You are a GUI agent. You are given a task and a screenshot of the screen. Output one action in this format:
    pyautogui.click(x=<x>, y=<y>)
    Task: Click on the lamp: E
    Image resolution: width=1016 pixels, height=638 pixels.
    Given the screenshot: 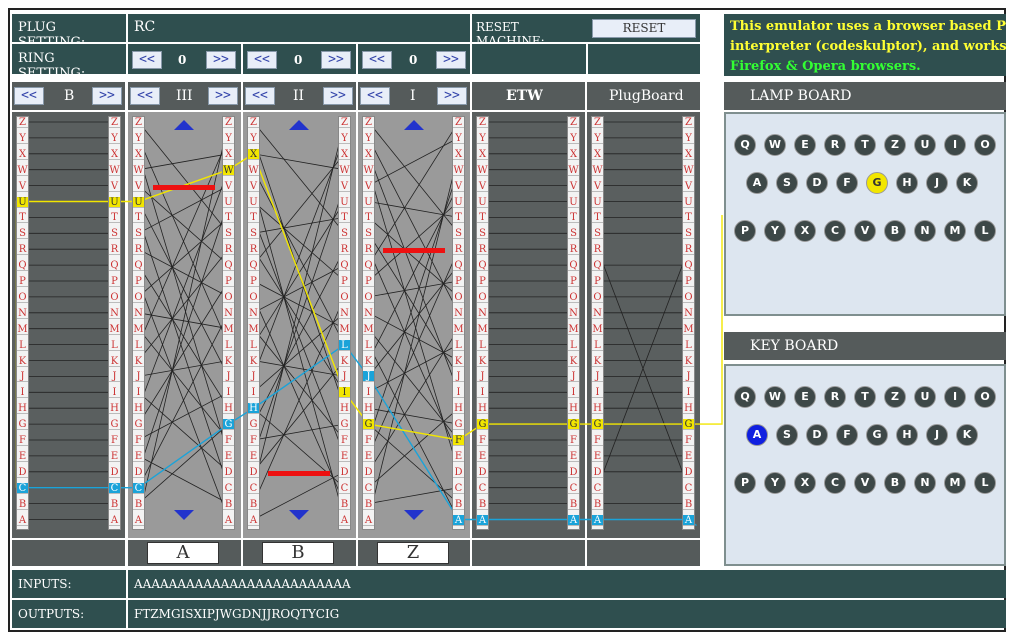 What is the action you would take?
    pyautogui.click(x=805, y=145)
    